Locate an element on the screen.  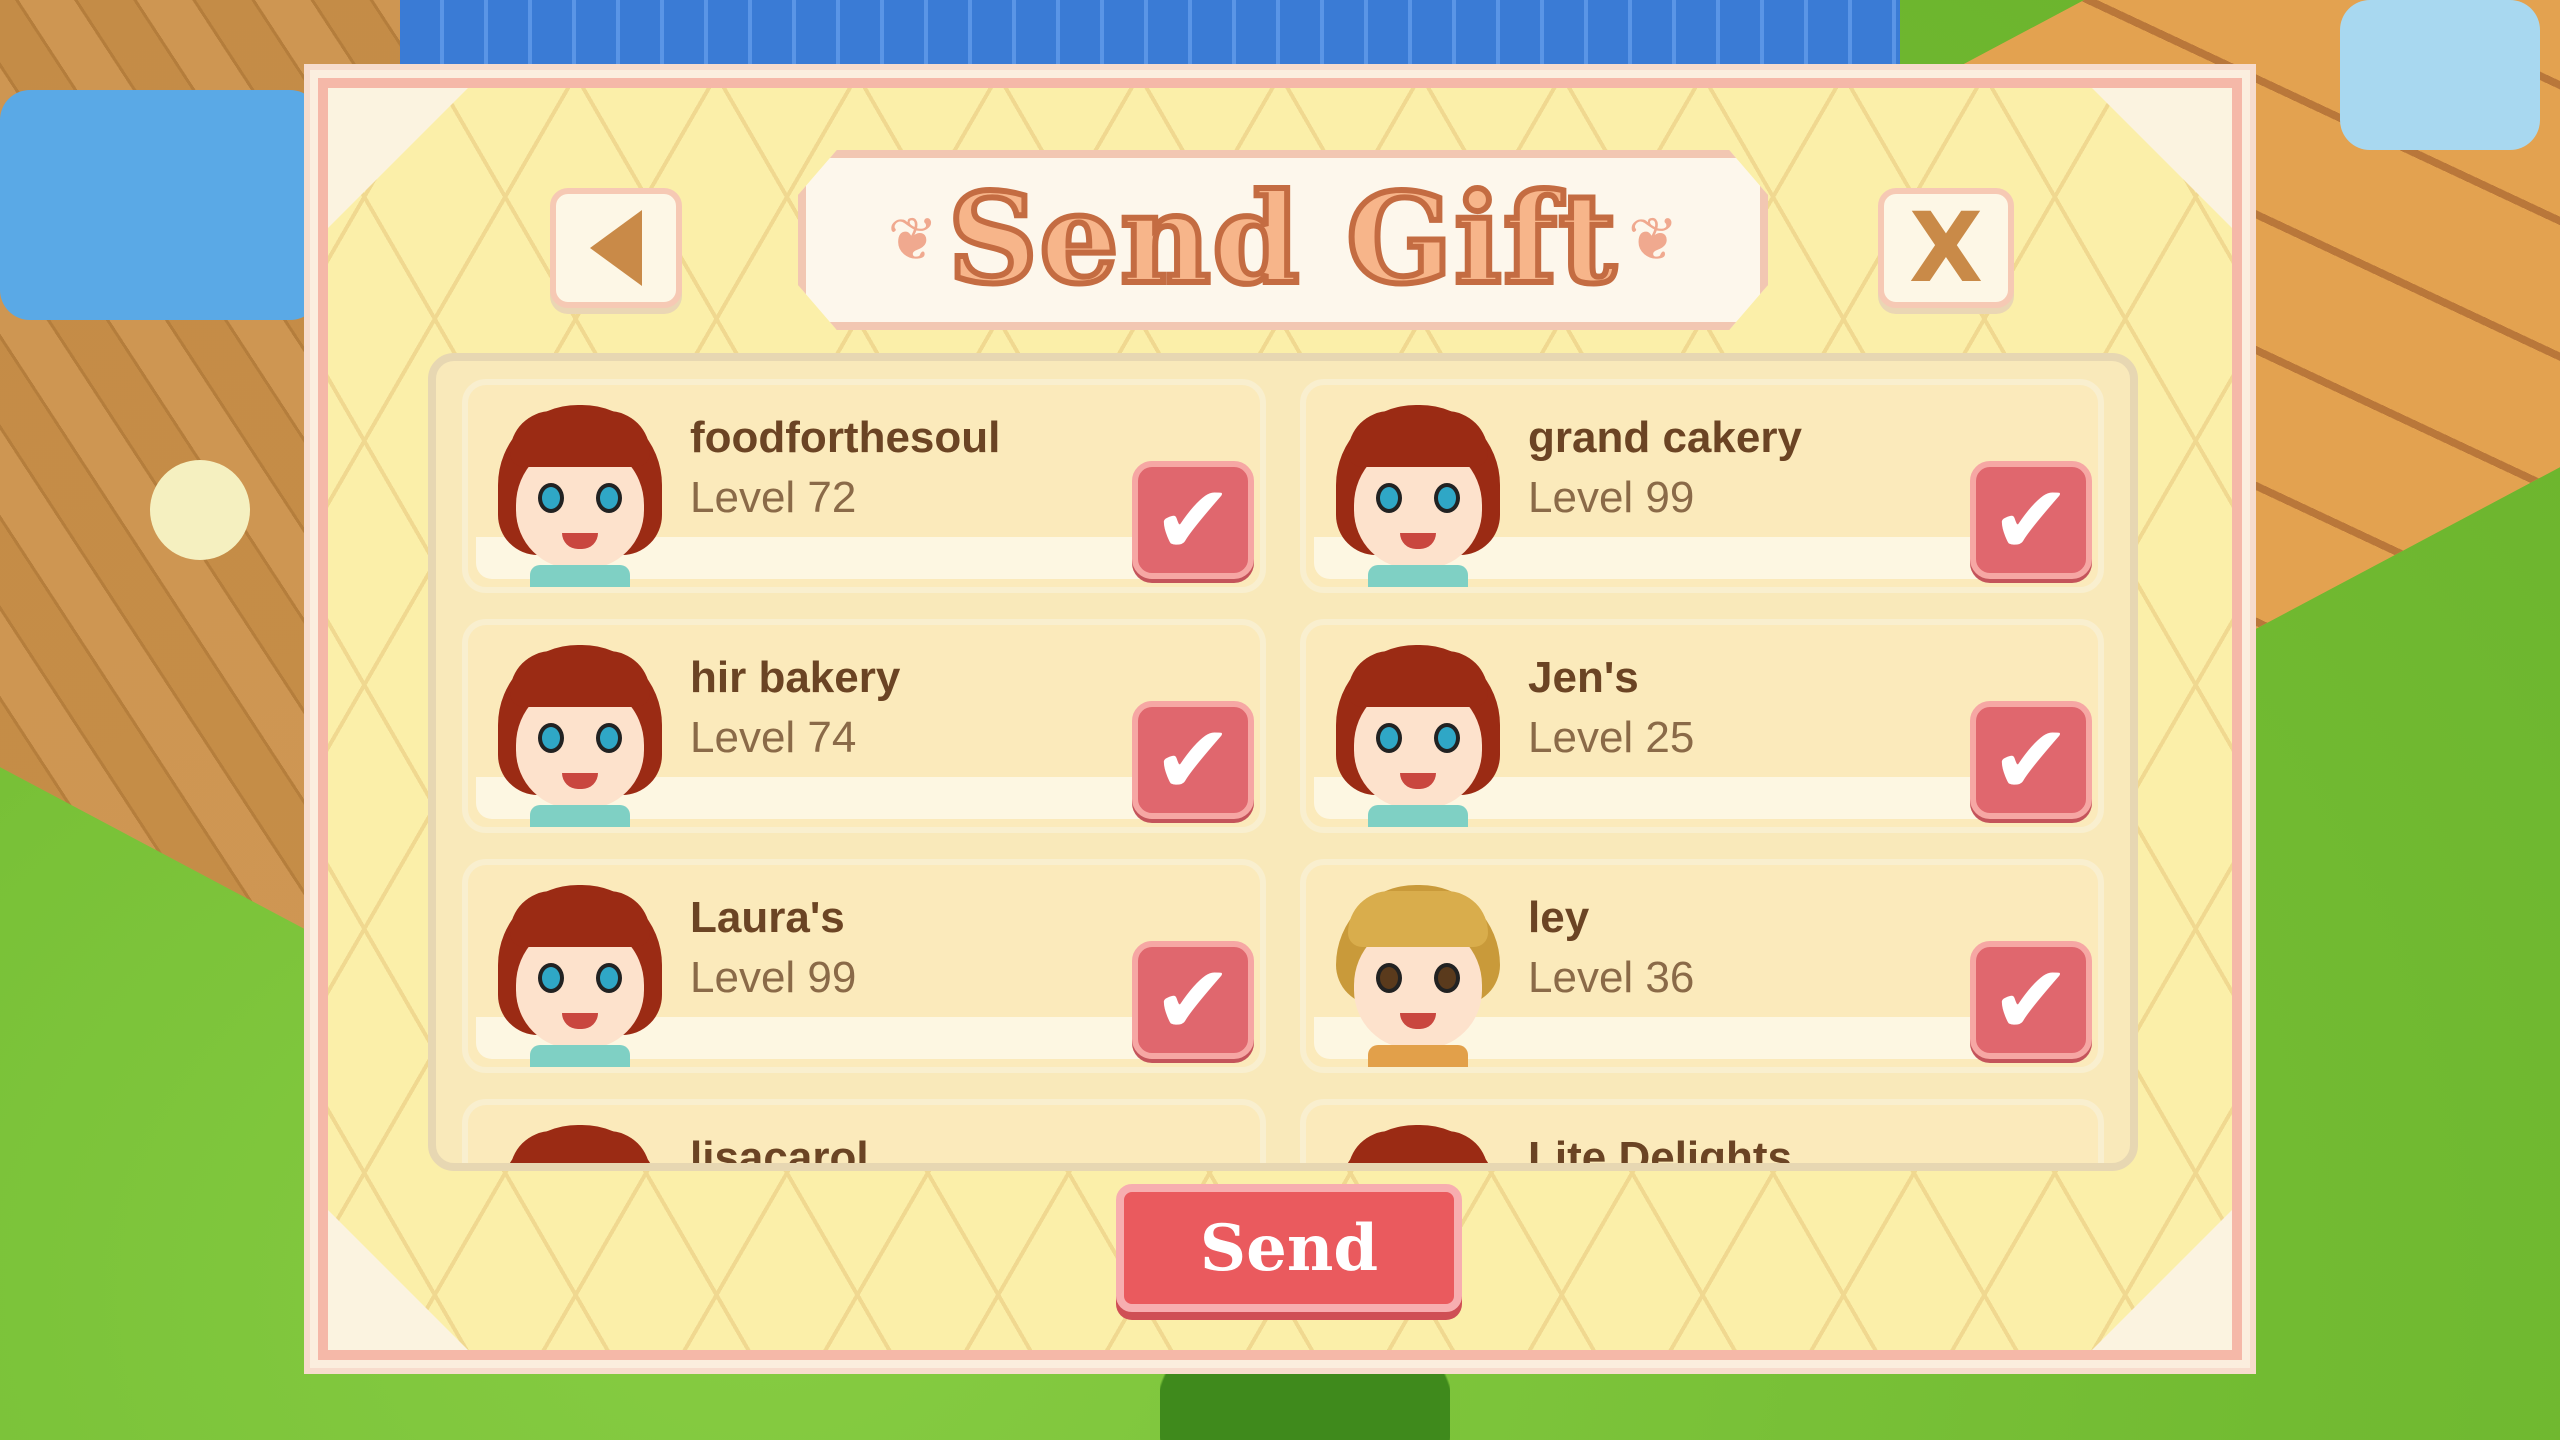
friend-level: Level 72 is located at coordinates (773, 497).